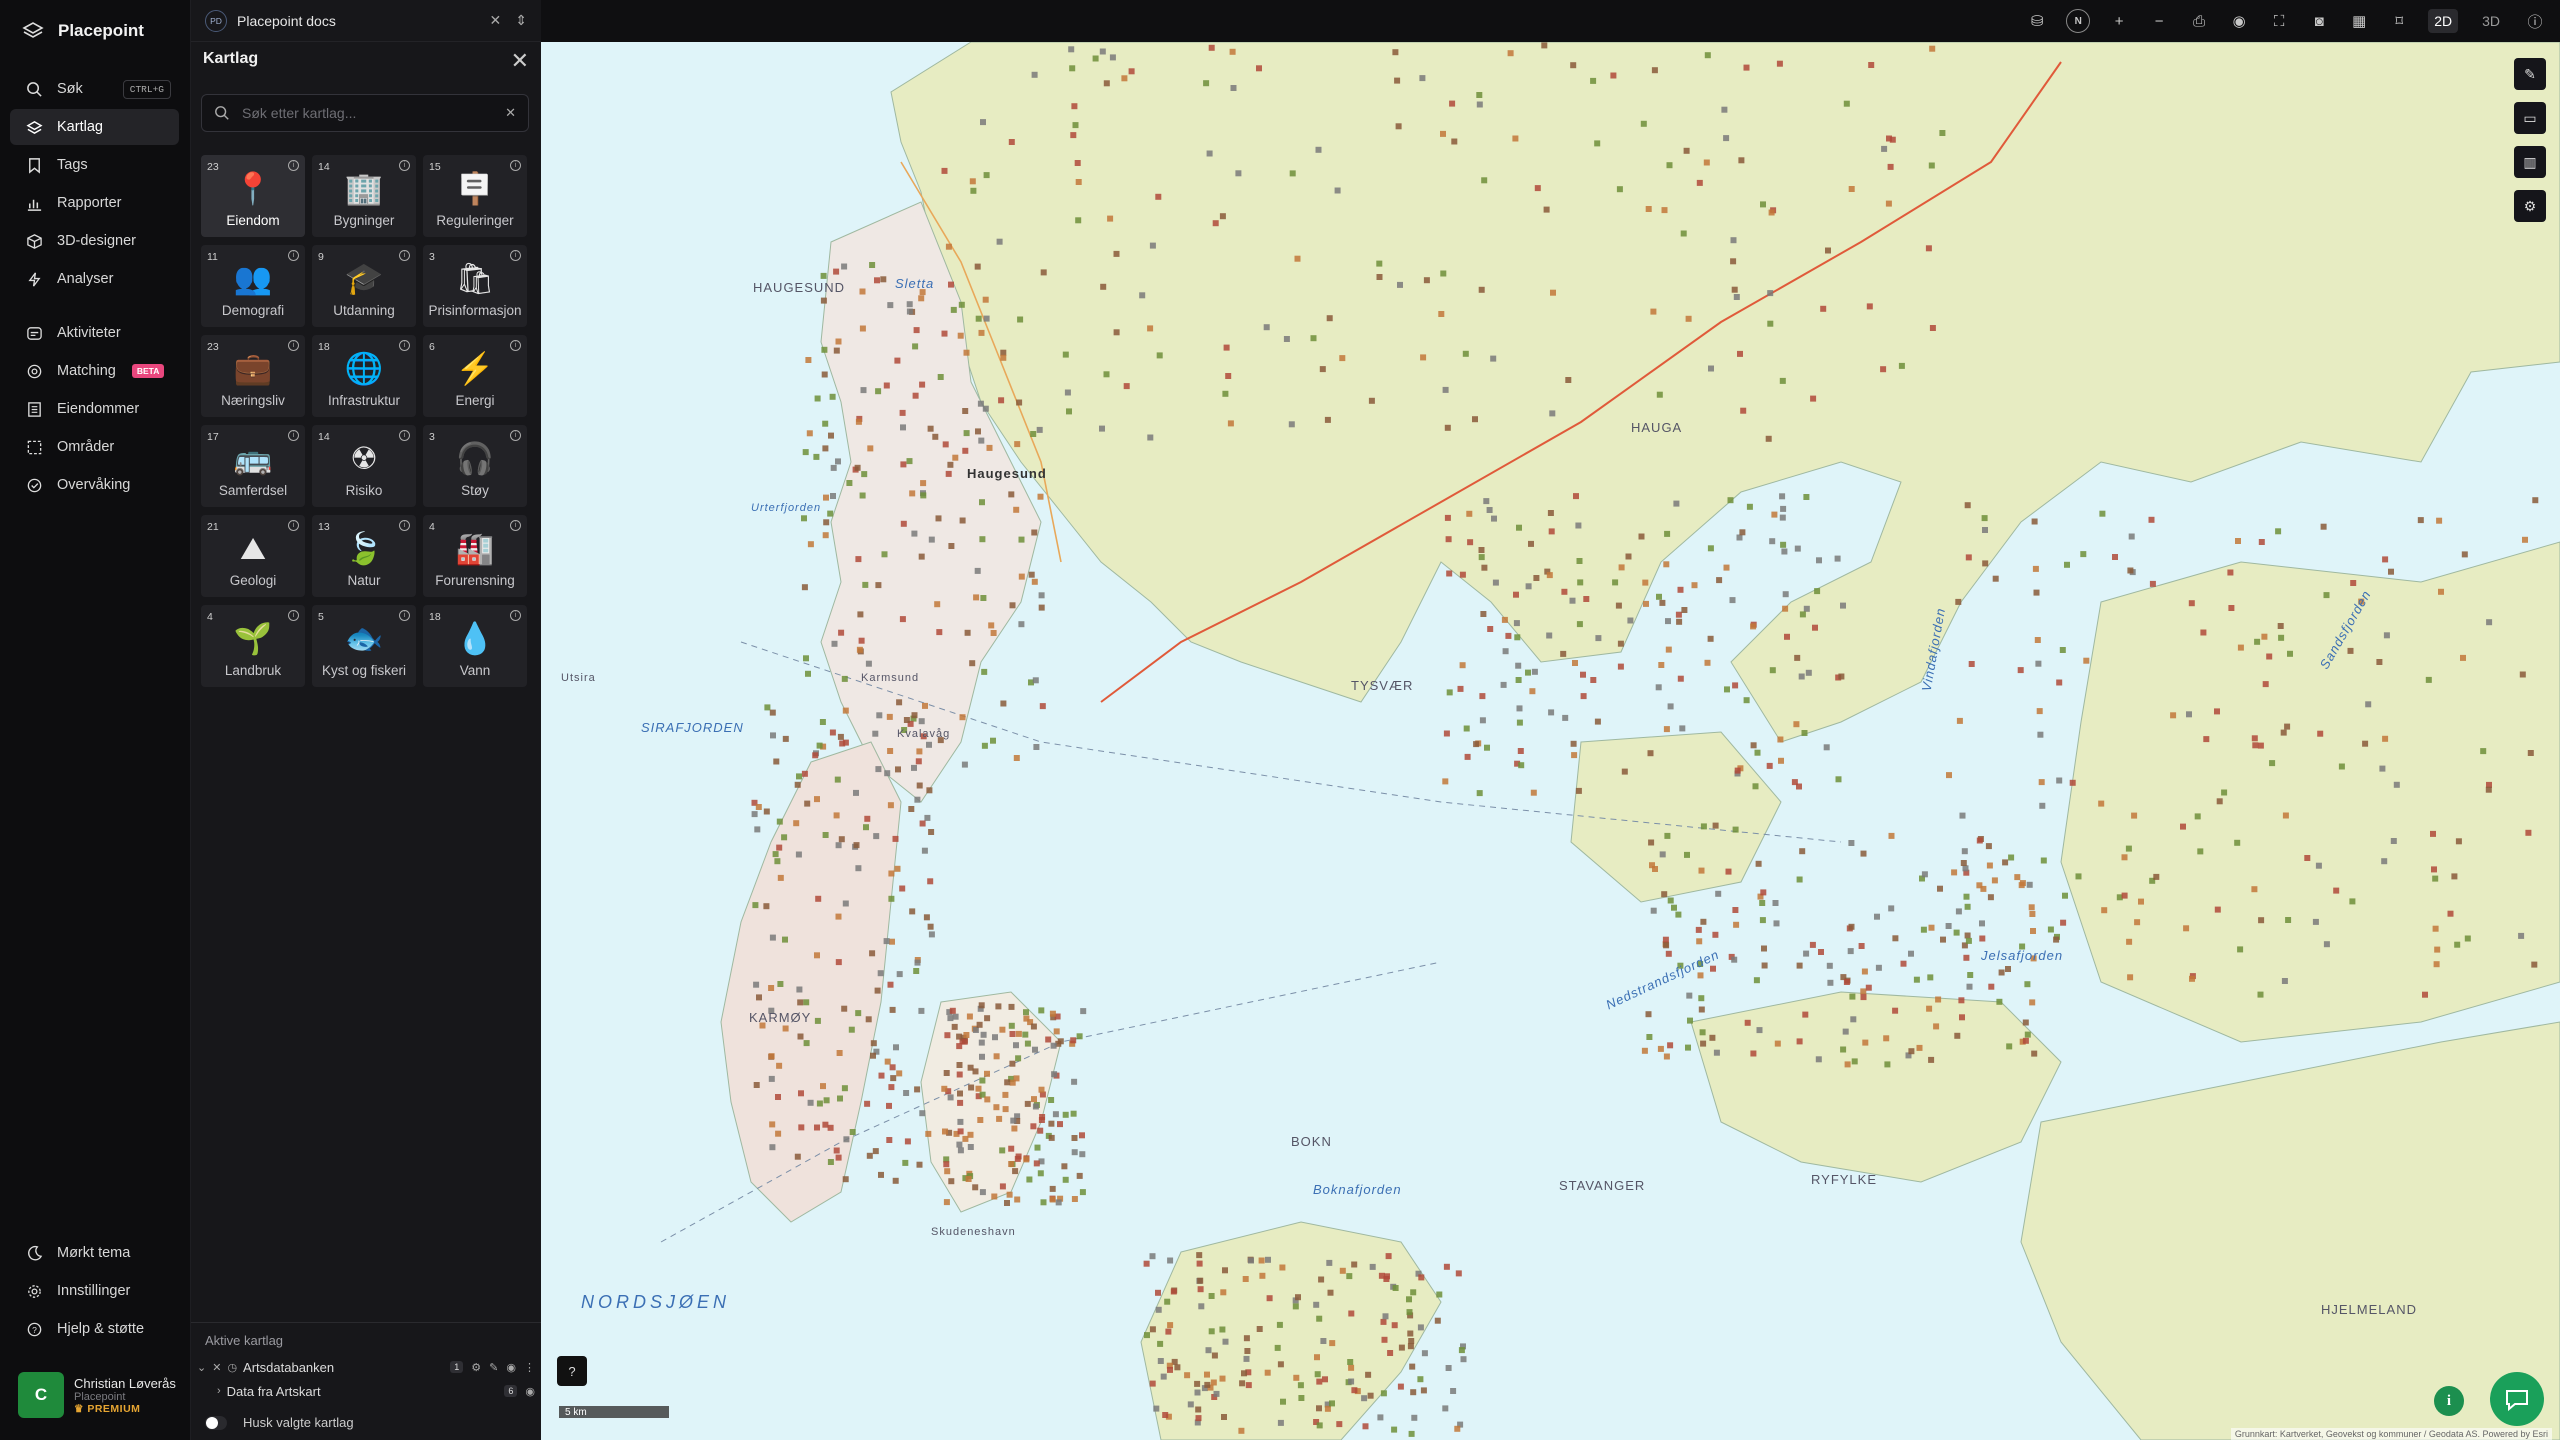 This screenshot has width=2560, height=1440. Describe the element at coordinates (2199, 21) in the screenshot. I see `print-icon: ⎙` at that location.